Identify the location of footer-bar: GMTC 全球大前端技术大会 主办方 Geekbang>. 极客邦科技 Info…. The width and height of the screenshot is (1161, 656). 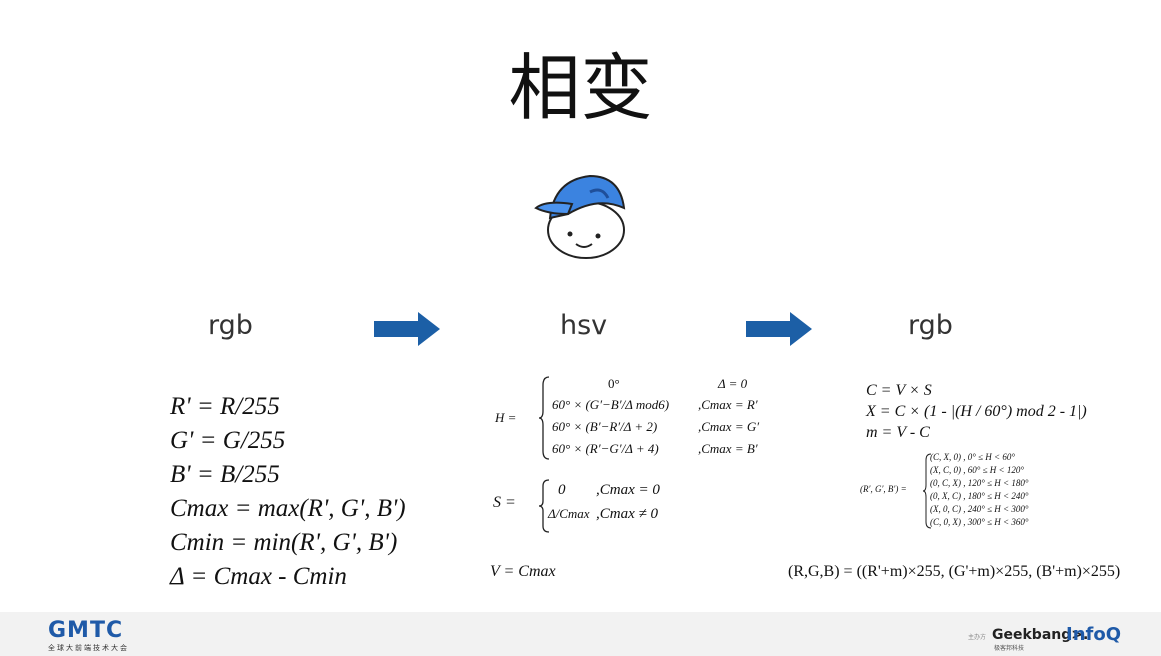
(580, 634).